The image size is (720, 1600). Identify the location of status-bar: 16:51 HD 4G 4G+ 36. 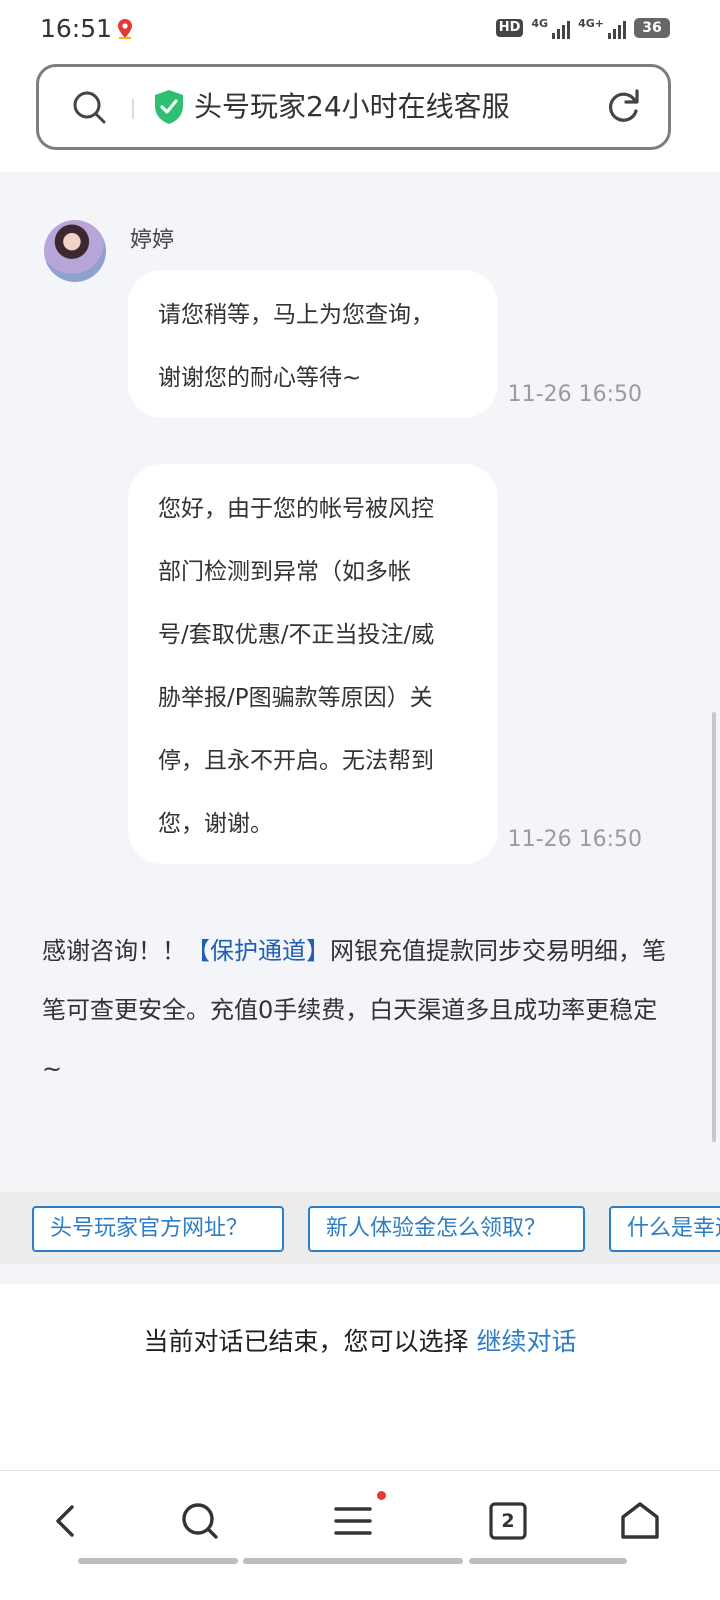
(360, 29).